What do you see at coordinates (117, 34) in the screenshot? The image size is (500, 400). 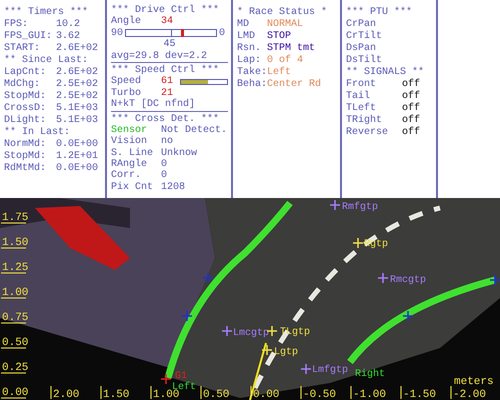 I see `slider-min-label: 90` at bounding box center [117, 34].